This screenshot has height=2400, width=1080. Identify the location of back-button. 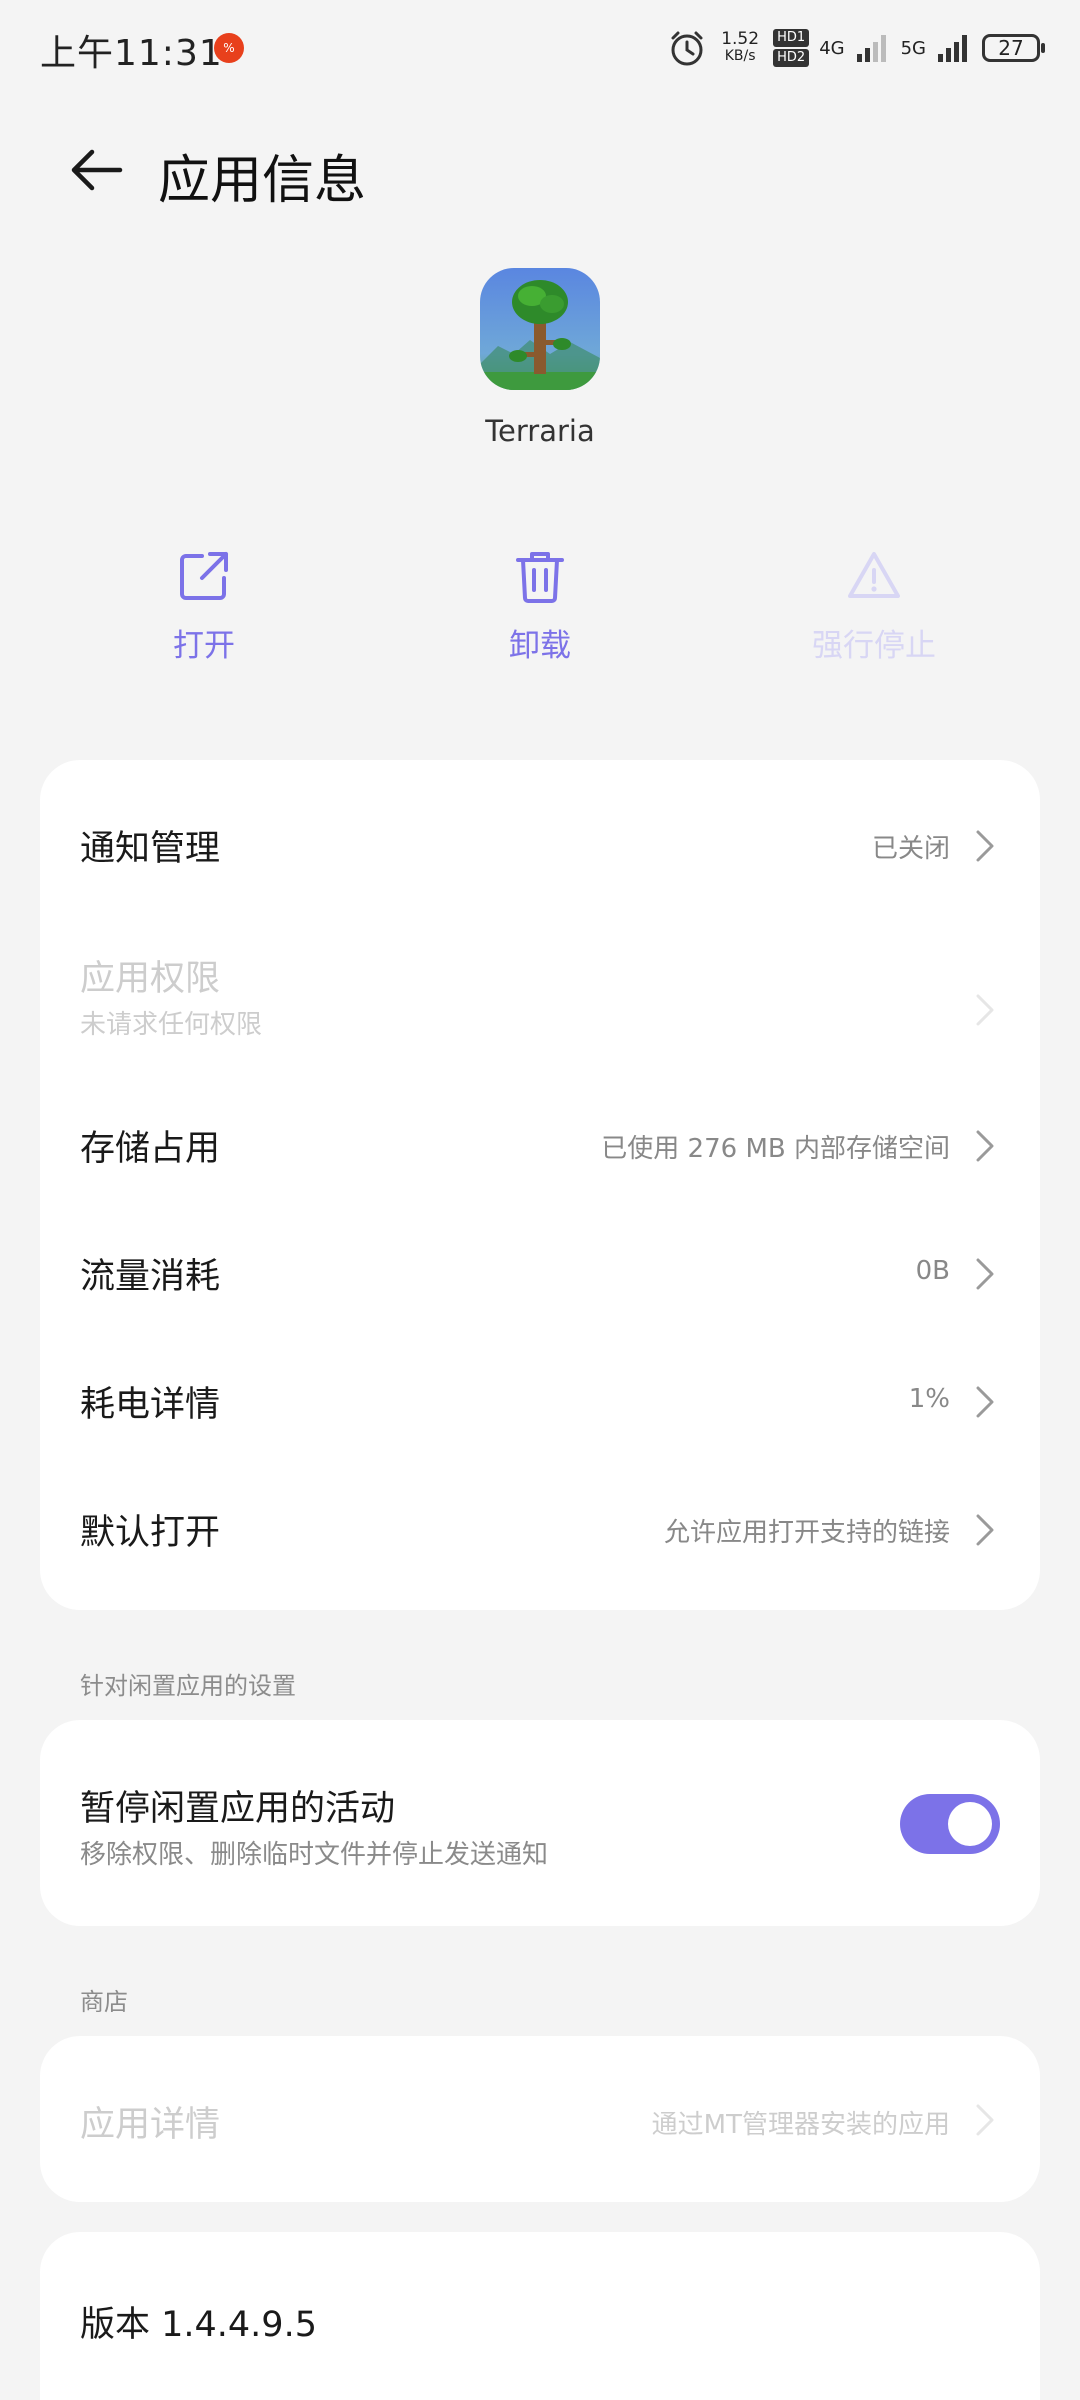
(99, 170).